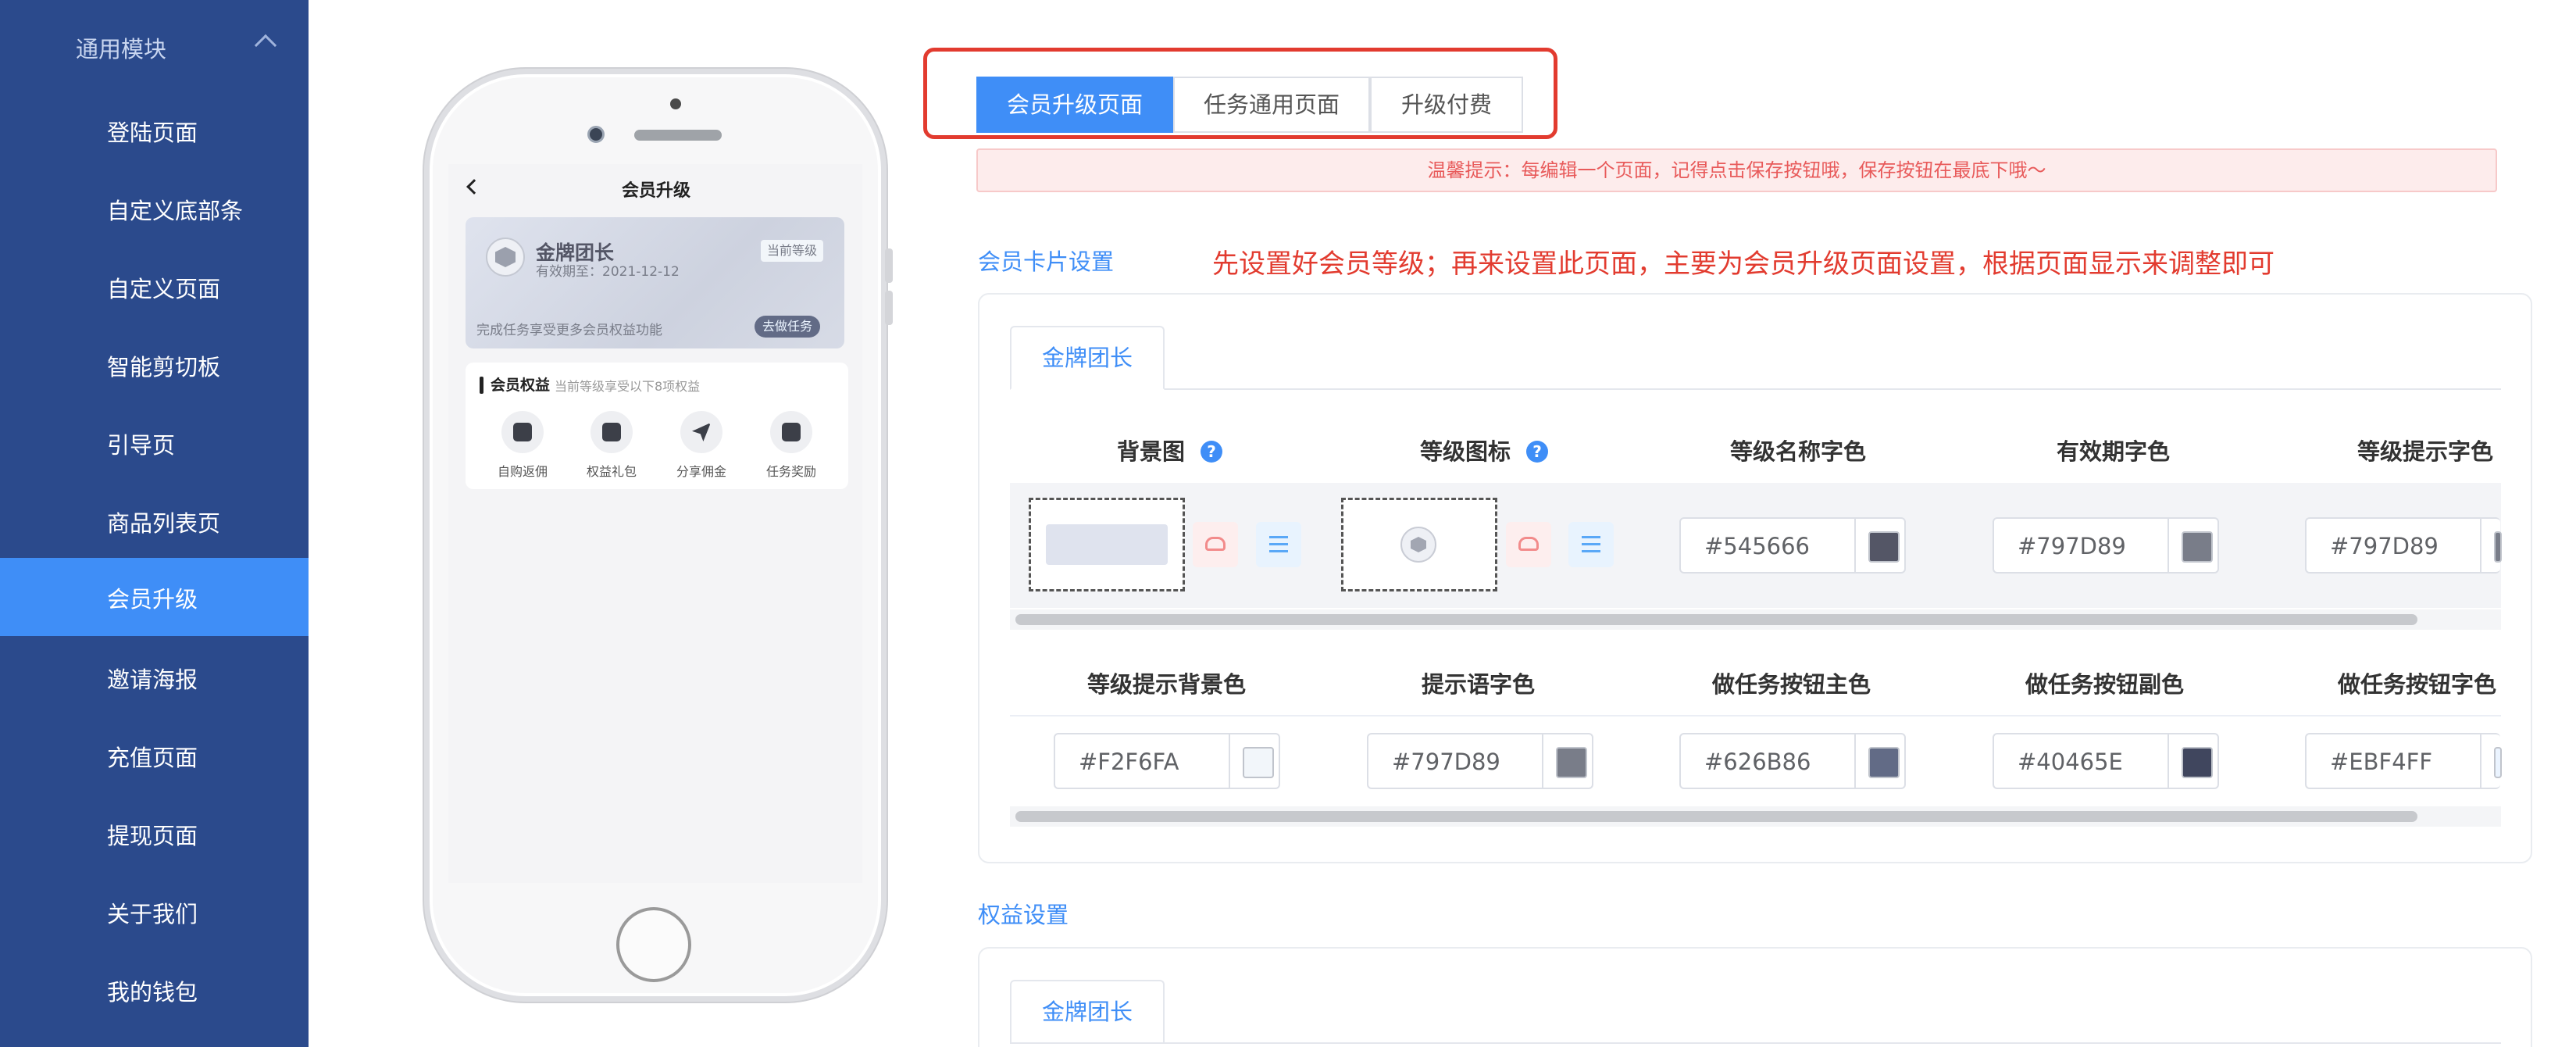  What do you see at coordinates (1755, 389) in the screenshot?
I see `tab-underline` at bounding box center [1755, 389].